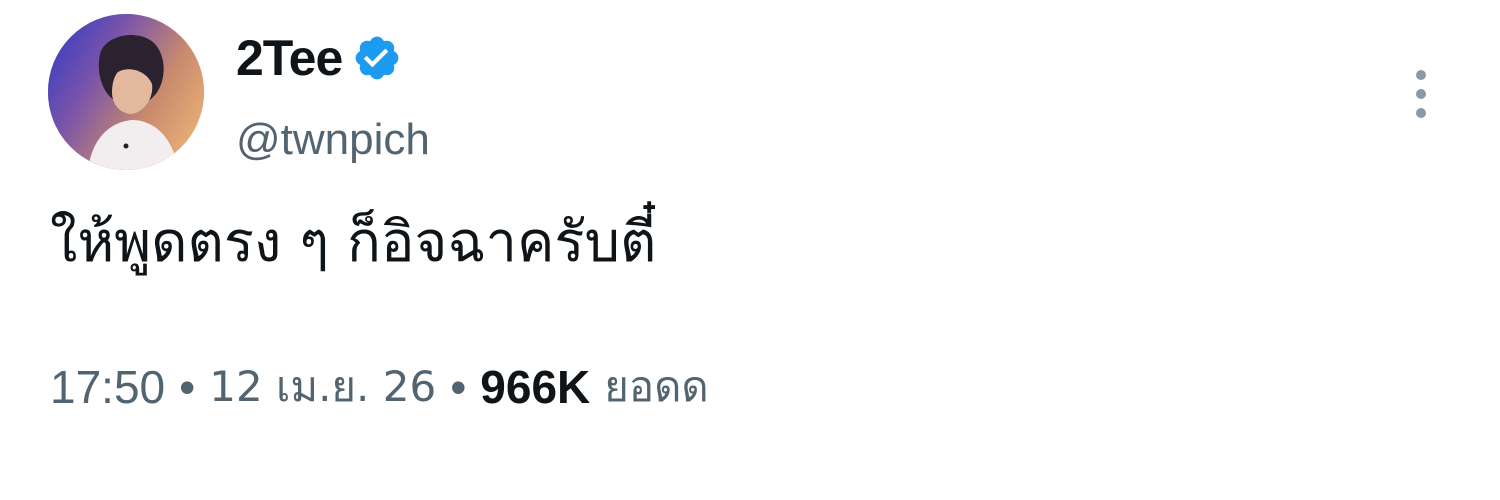  What do you see at coordinates (535, 387) in the screenshot?
I see `views-count: 966K` at bounding box center [535, 387].